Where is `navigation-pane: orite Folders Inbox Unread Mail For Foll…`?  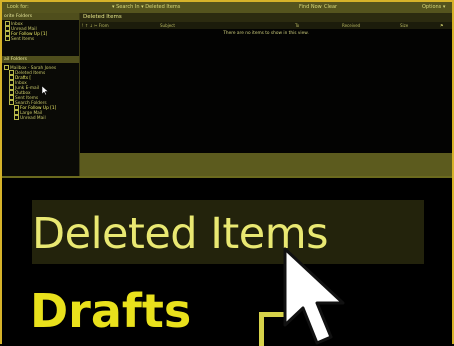 navigation-pane: orite Folders Inbox Unread Mail For Foll… is located at coordinates (41, 94).